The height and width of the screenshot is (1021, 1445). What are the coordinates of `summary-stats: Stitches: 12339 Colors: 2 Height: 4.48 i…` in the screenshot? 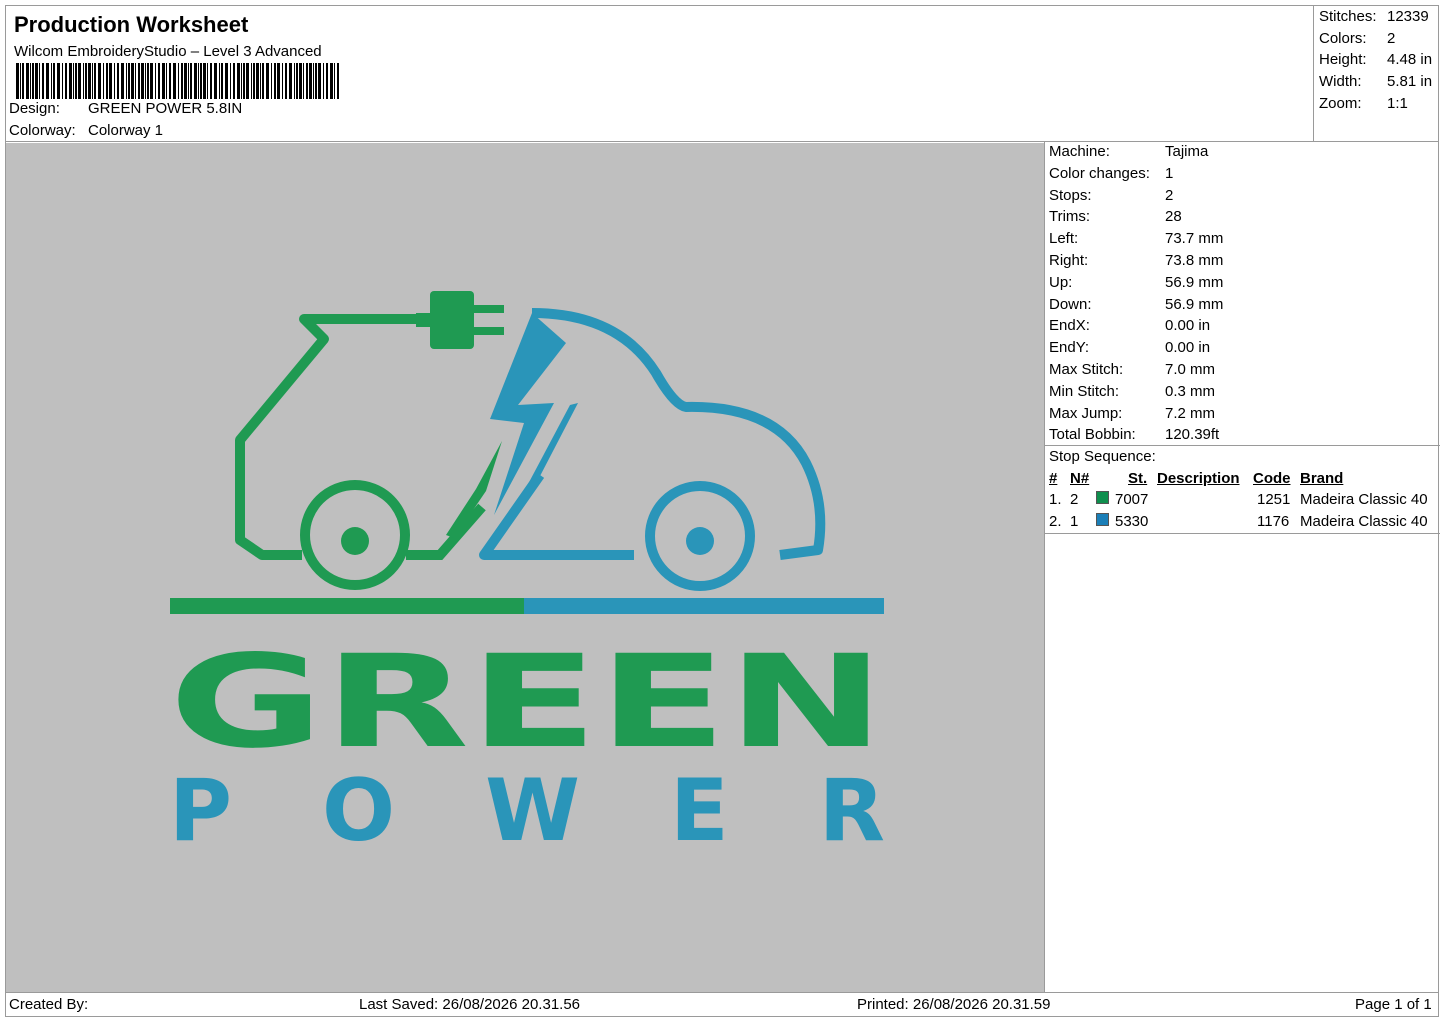 It's located at (1376, 73).